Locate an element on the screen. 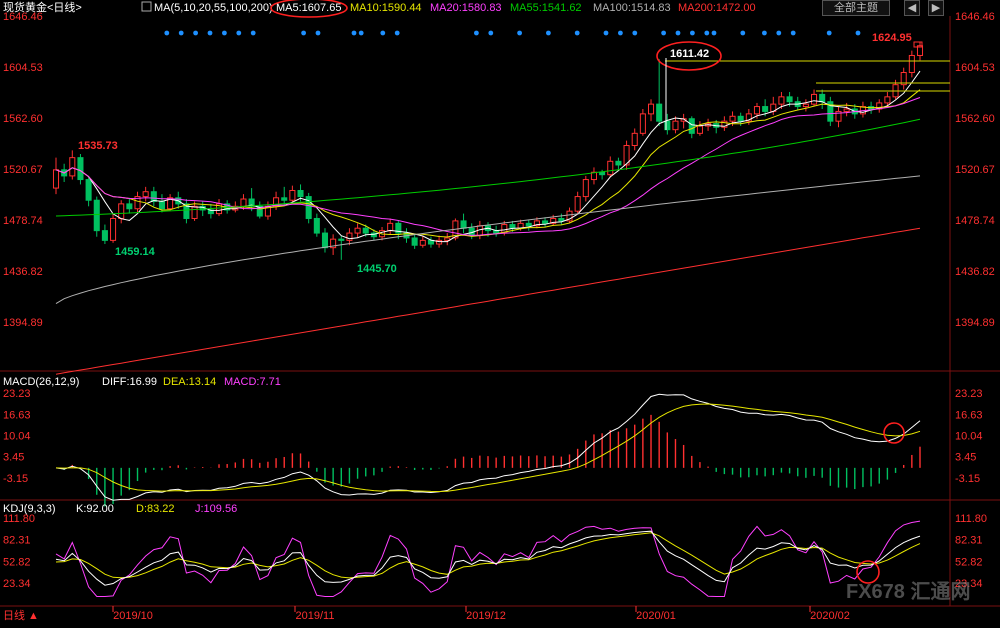  period-selector: 日线 ▲ is located at coordinates (21, 615).